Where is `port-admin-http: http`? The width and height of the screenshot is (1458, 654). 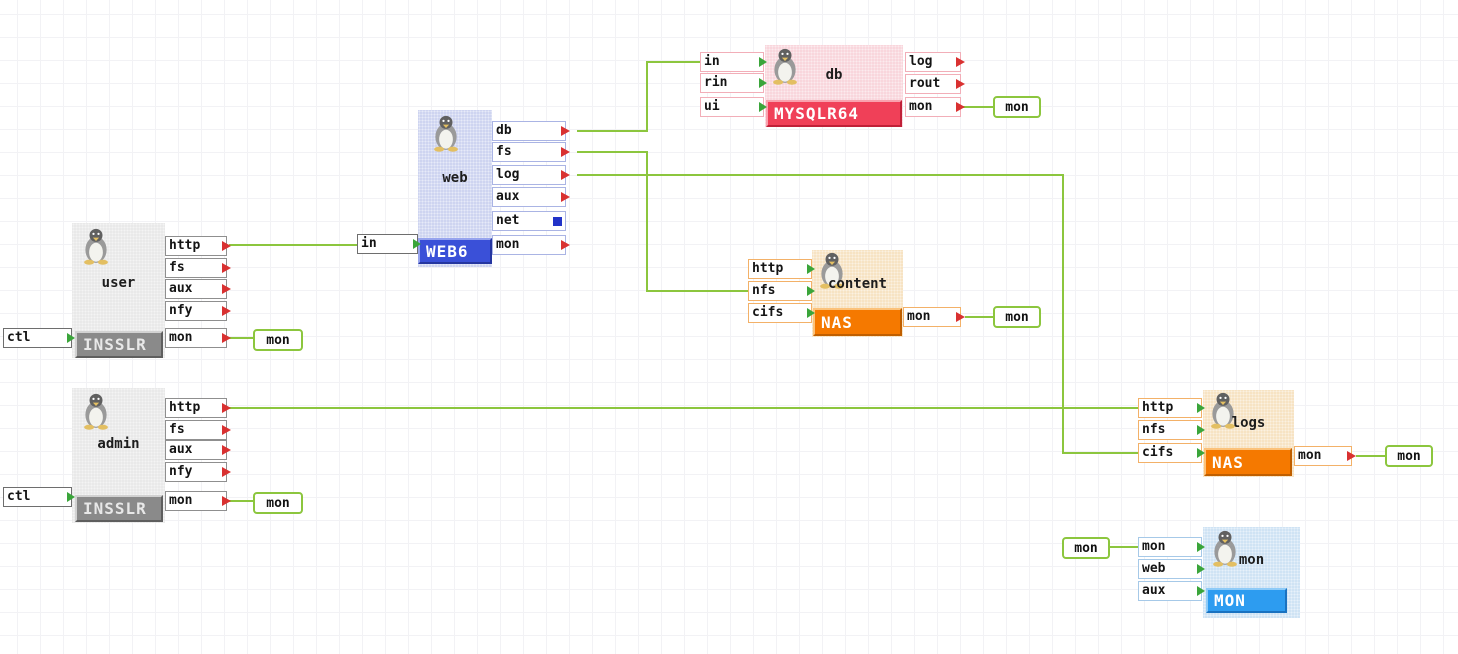
port-admin-http: http is located at coordinates (198, 408).